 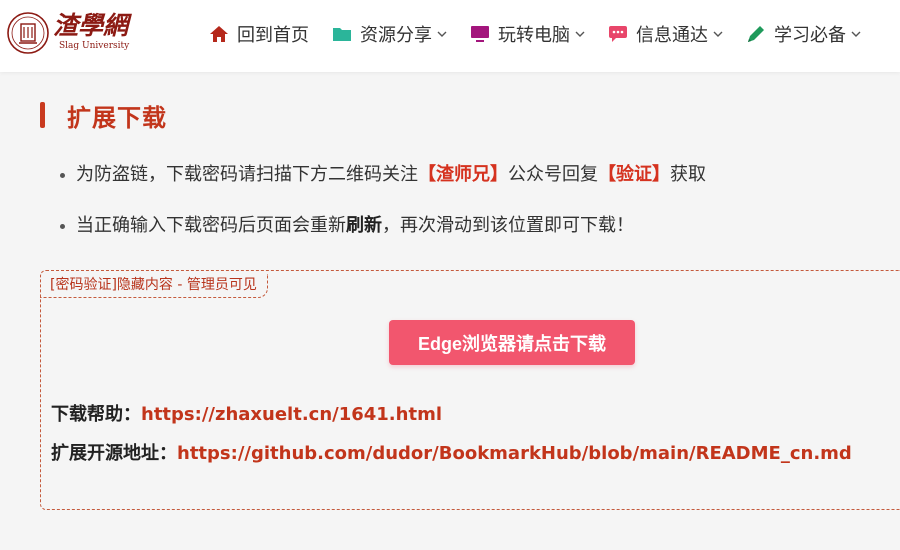 What do you see at coordinates (91, 25) in the screenshot?
I see `logo-text: 渣學網` at bounding box center [91, 25].